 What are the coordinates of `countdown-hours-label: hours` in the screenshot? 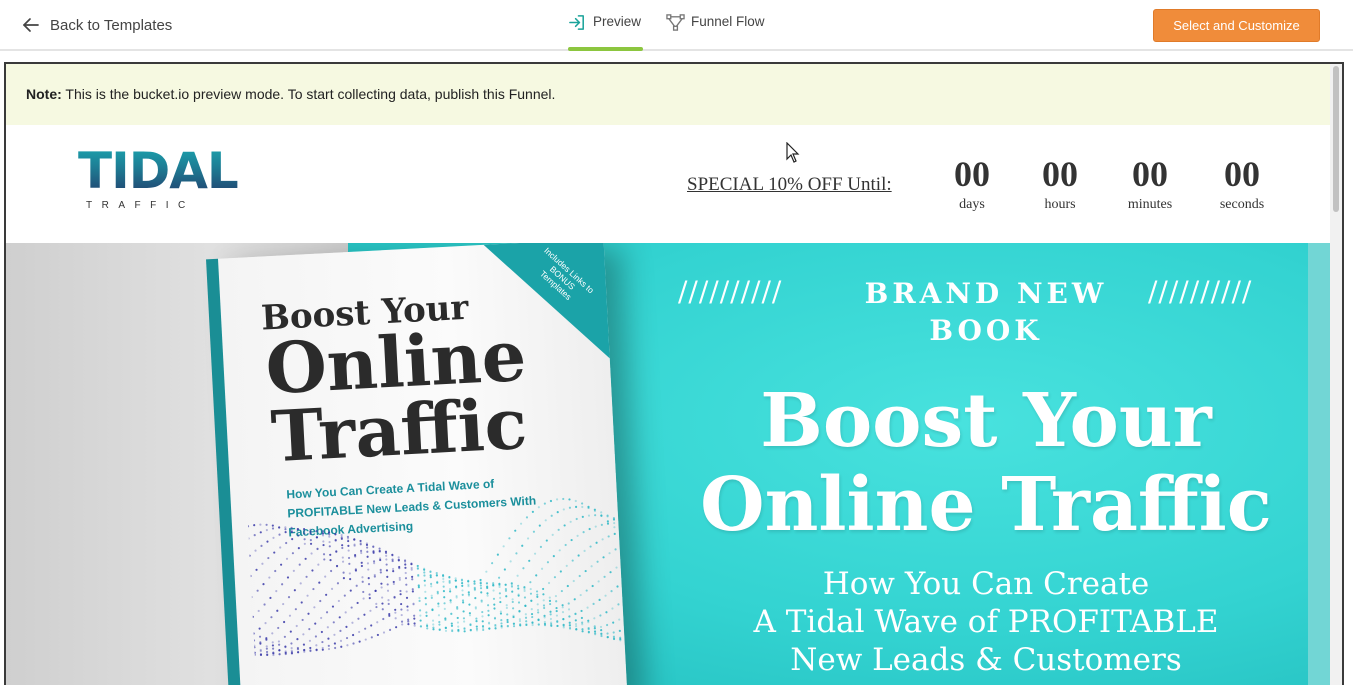 It's located at (1060, 204).